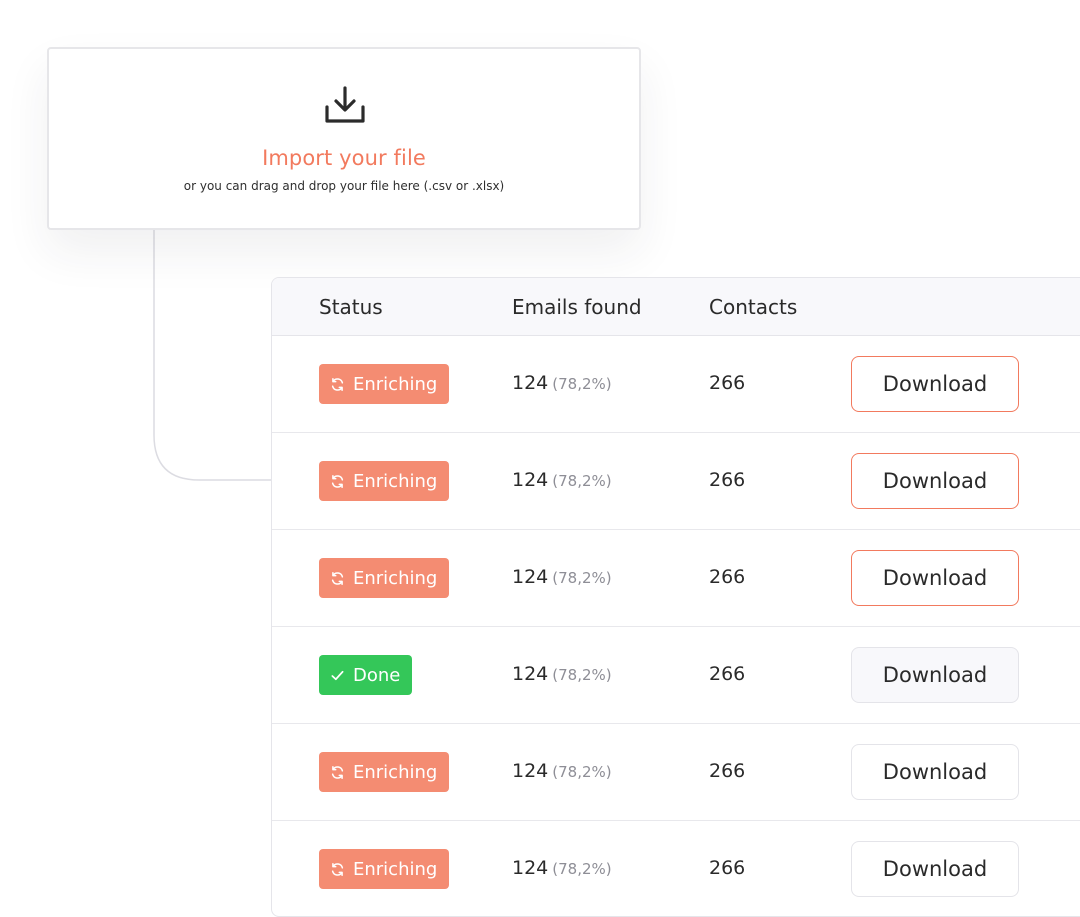 This screenshot has height=917, width=1080. Describe the element at coordinates (344, 158) in the screenshot. I see `import-title: Import your file` at that location.